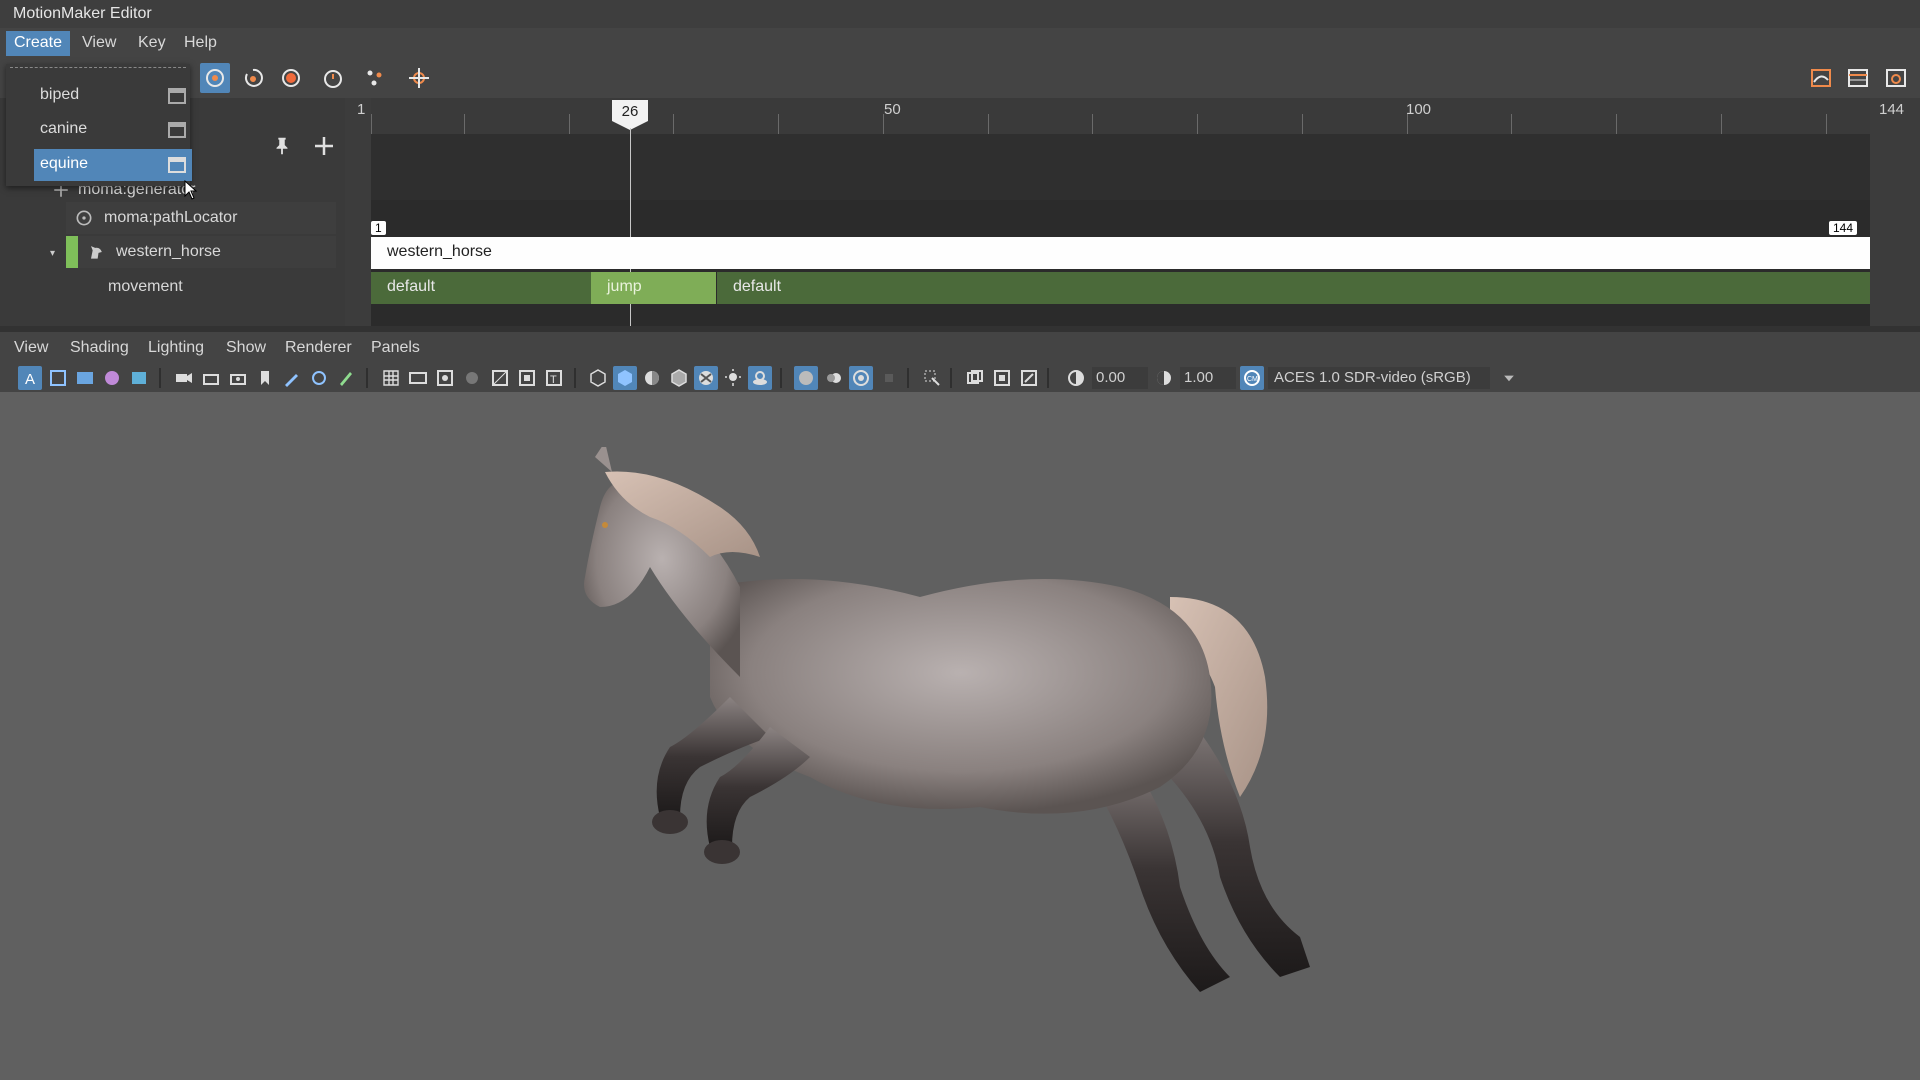  What do you see at coordinates (253, 78) in the screenshot?
I see `rotate-tool-icon` at bounding box center [253, 78].